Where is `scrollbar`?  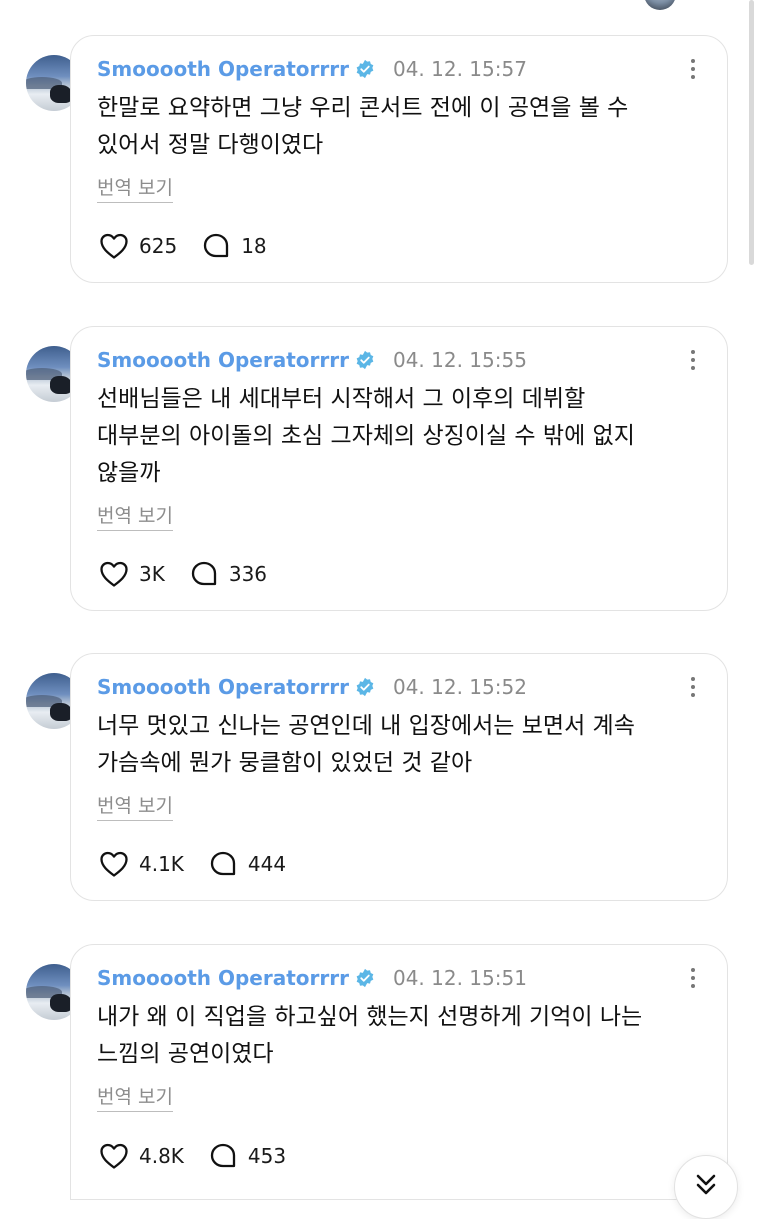 scrollbar is located at coordinates (751, 132).